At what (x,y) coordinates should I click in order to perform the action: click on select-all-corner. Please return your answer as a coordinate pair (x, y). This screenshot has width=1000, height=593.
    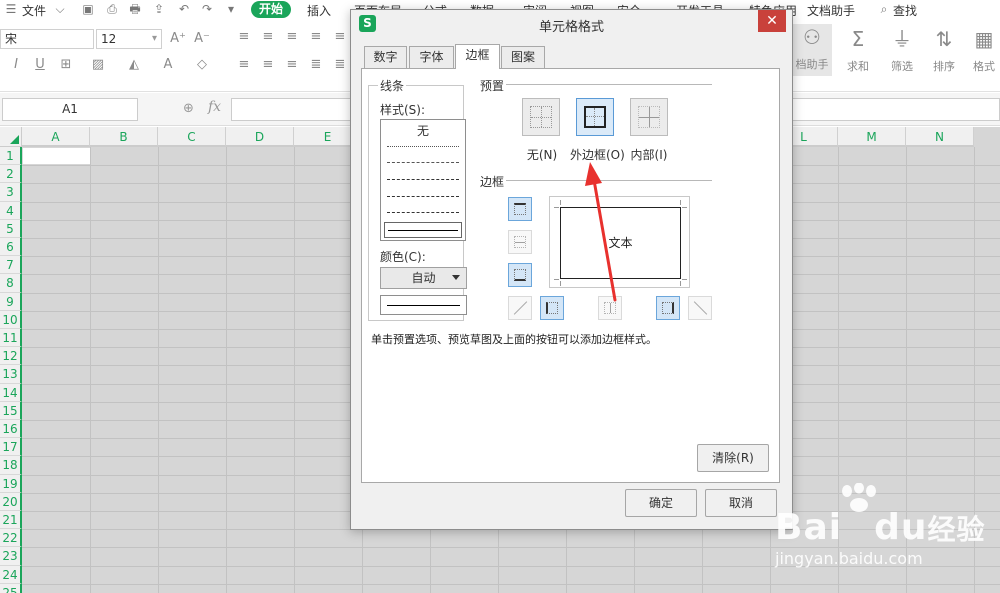
    Looking at the image, I should click on (11, 137).